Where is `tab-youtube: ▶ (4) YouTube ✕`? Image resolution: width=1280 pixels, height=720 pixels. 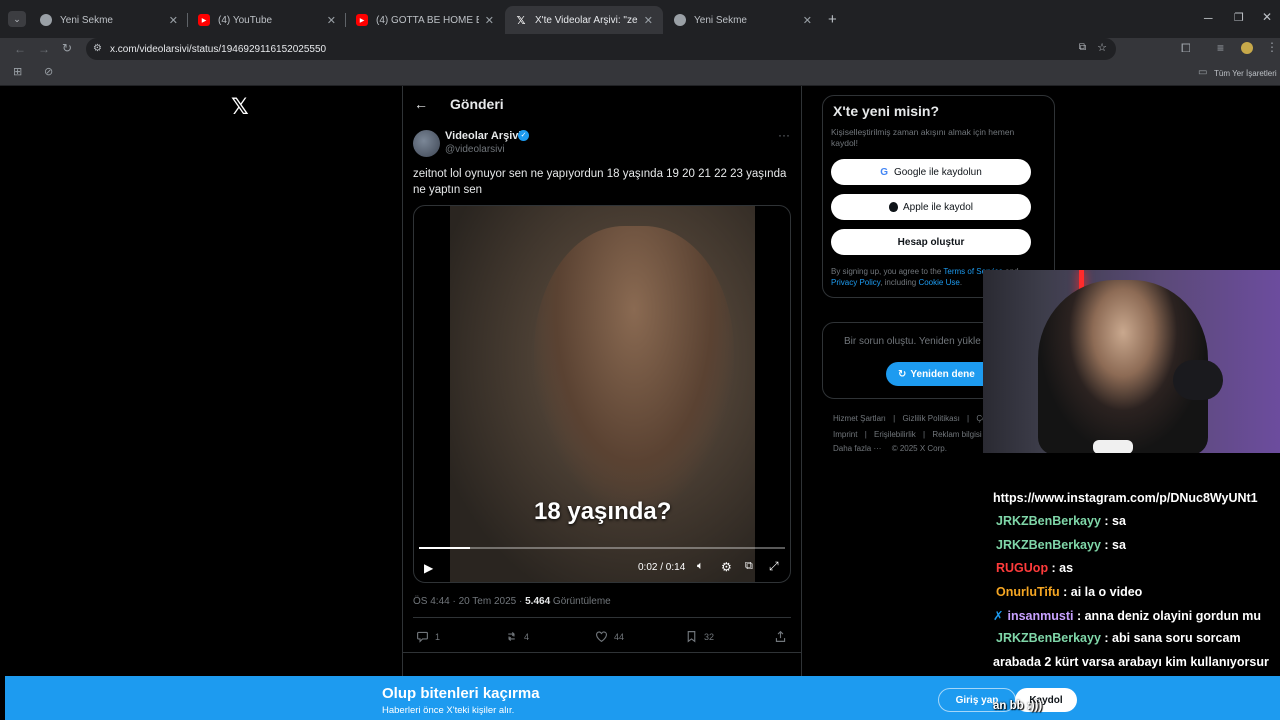 tab-youtube: ▶ (4) YouTube ✕ is located at coordinates (267, 20).